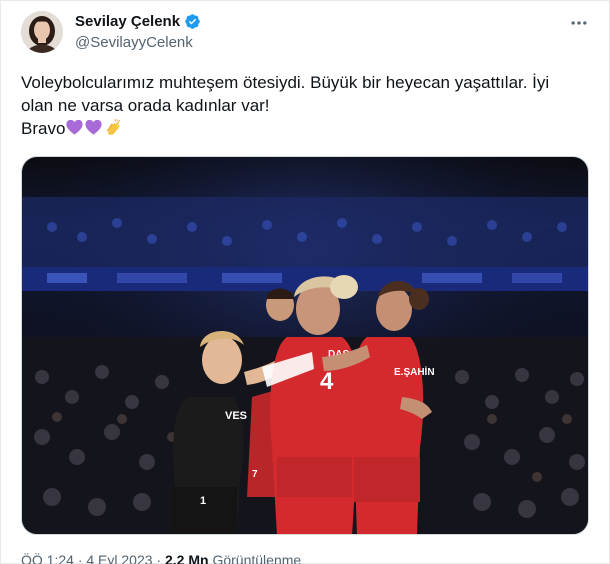  Describe the element at coordinates (414, 371) in the screenshot. I see `jersey-text-sahin: E.ŞAHİN` at that location.